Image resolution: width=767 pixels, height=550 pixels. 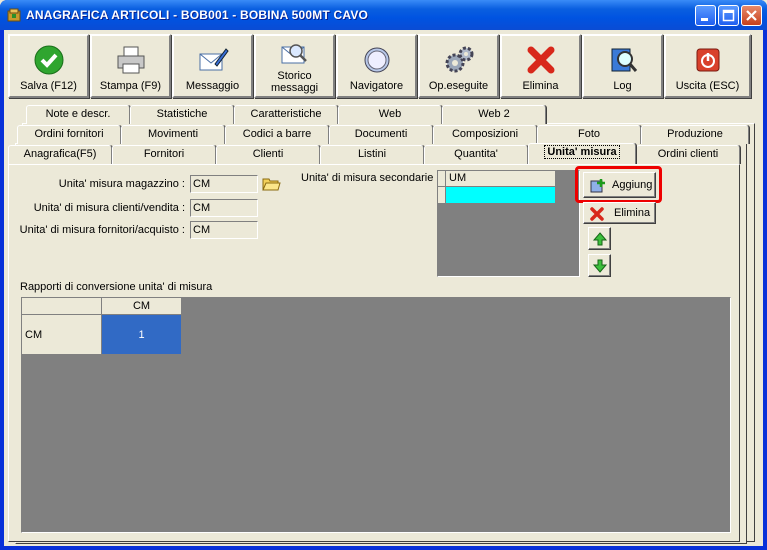 I want to click on delete-icon, so click(x=597, y=214).